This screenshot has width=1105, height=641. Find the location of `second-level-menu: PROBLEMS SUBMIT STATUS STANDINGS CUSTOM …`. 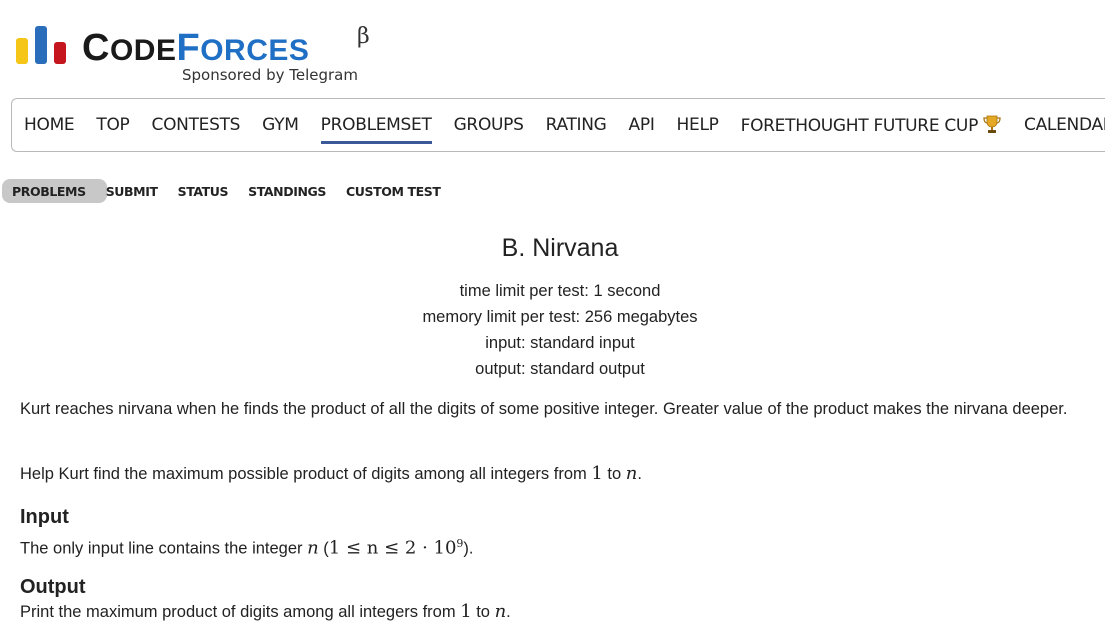

second-level-menu: PROBLEMS SUBMIT STATUS STANDINGS CUSTOM … is located at coordinates (221, 191).